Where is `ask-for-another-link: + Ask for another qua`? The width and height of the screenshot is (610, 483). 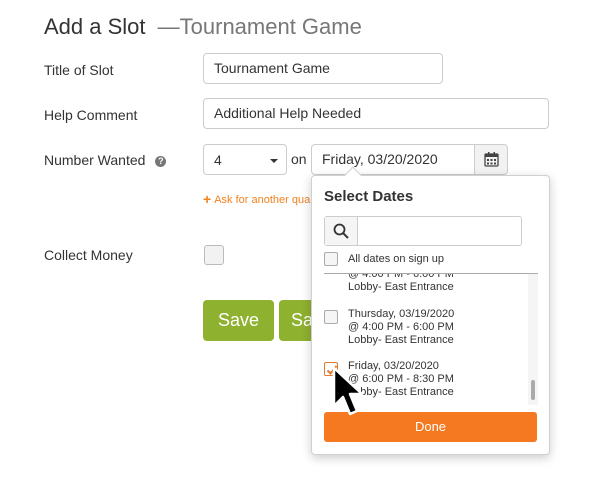
ask-for-another-link: + Ask for another qua is located at coordinates (258, 199).